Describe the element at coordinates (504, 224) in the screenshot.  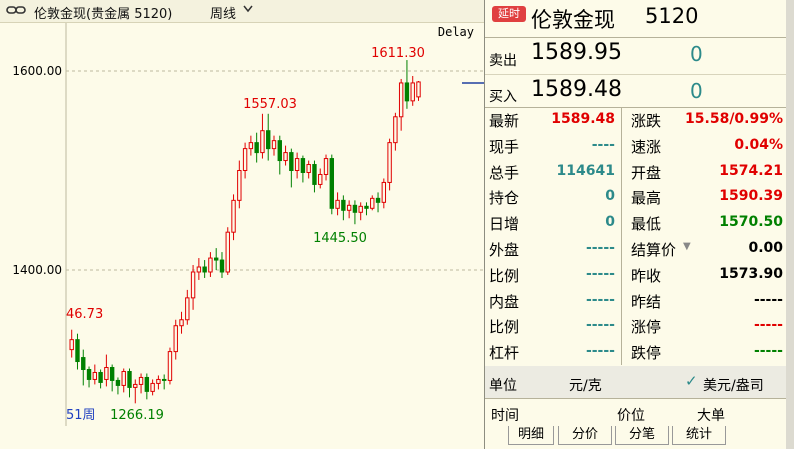
I see `left-row-label: 日增` at that location.